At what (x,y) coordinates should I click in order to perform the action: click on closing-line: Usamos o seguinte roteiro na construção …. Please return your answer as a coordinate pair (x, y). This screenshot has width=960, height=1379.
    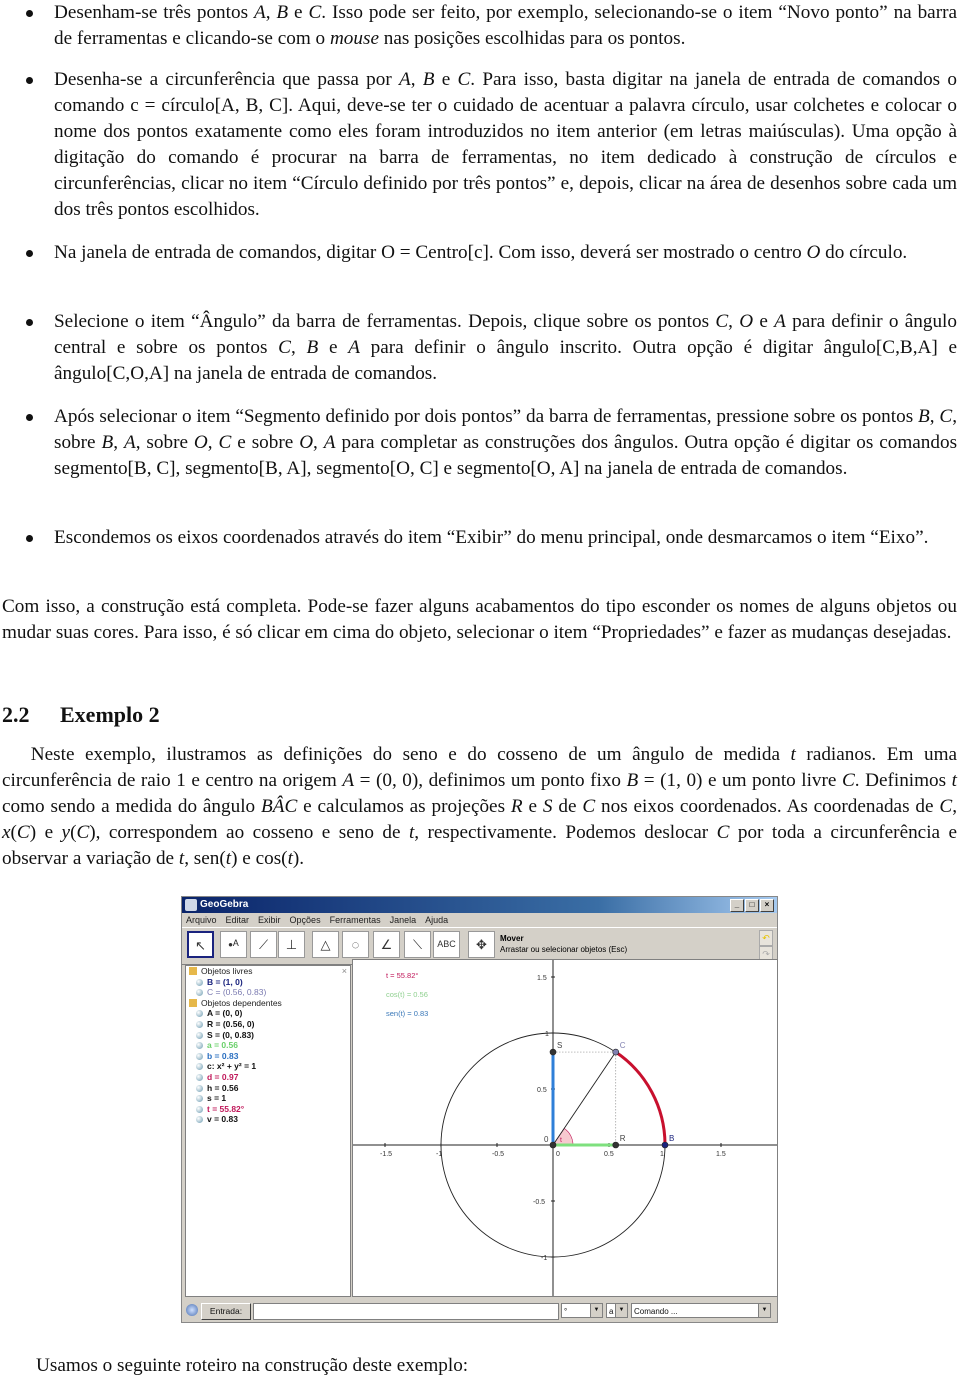
    Looking at the image, I should click on (252, 1365).